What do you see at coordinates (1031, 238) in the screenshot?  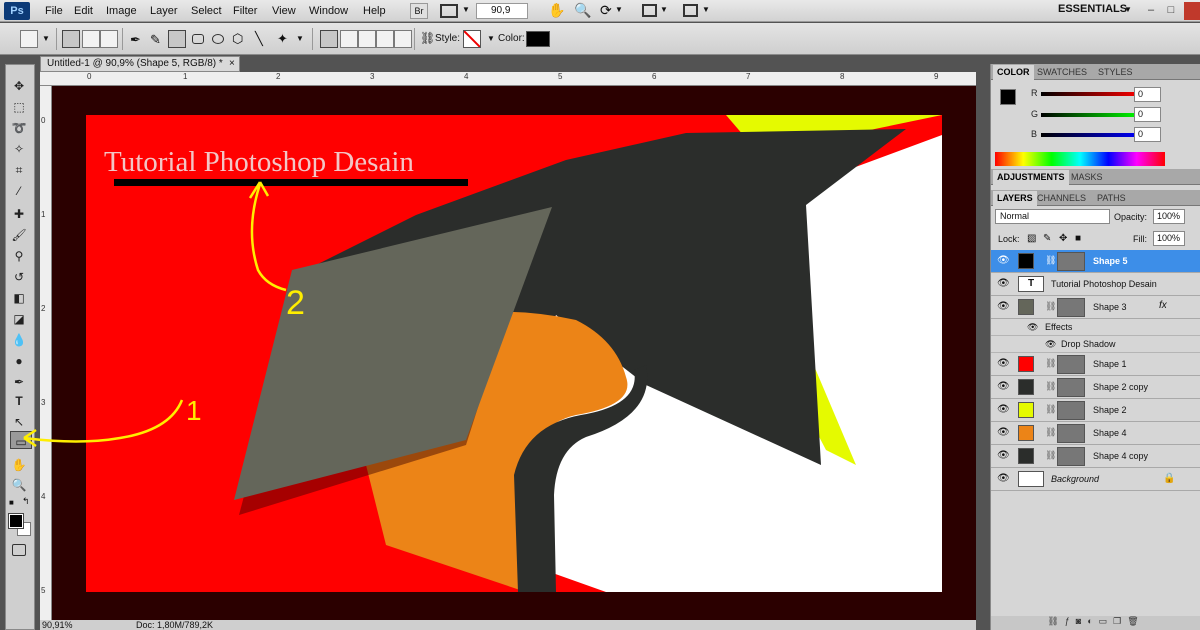 I see `lock-transparency-icon: ▧` at bounding box center [1031, 238].